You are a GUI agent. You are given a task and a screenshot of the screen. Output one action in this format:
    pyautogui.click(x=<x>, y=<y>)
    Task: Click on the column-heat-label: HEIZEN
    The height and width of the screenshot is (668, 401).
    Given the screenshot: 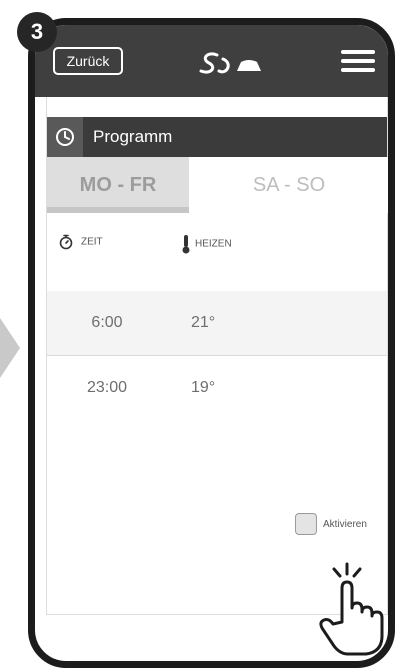 What is the action you would take?
    pyautogui.click(x=213, y=244)
    